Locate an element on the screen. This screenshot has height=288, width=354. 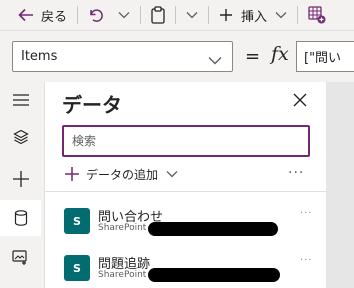
equals-sign: = is located at coordinates (253, 56).